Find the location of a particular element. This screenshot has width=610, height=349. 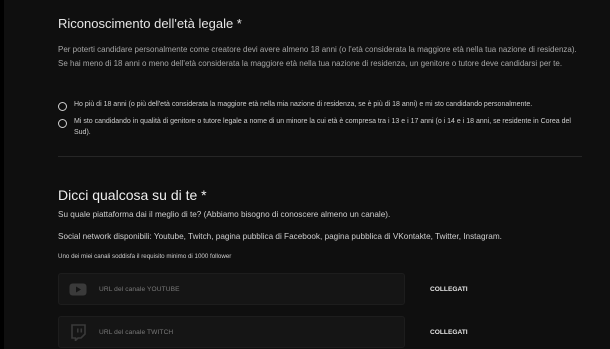

connect-youtube-button: COLLEGATI is located at coordinates (449, 289).